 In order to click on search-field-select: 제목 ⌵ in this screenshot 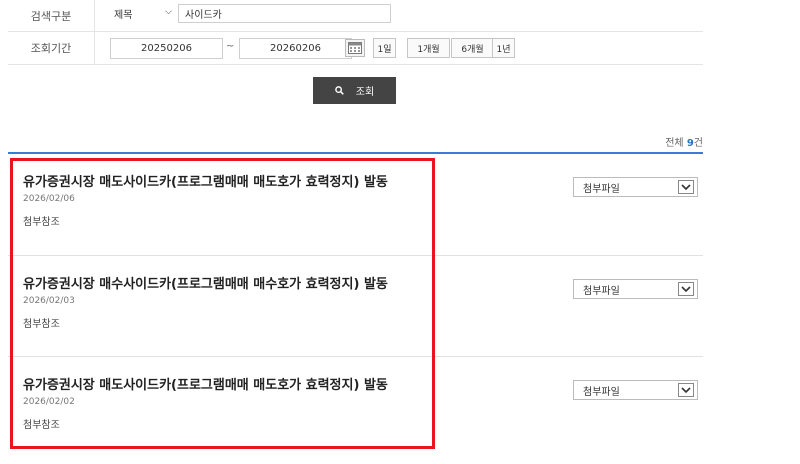, I will do `click(142, 13)`.